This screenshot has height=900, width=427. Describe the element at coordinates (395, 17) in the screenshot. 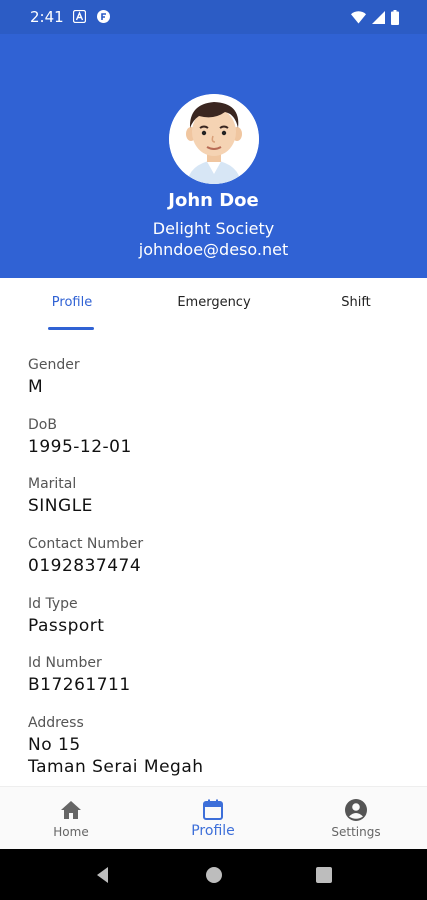

I see `battery-icon` at that location.